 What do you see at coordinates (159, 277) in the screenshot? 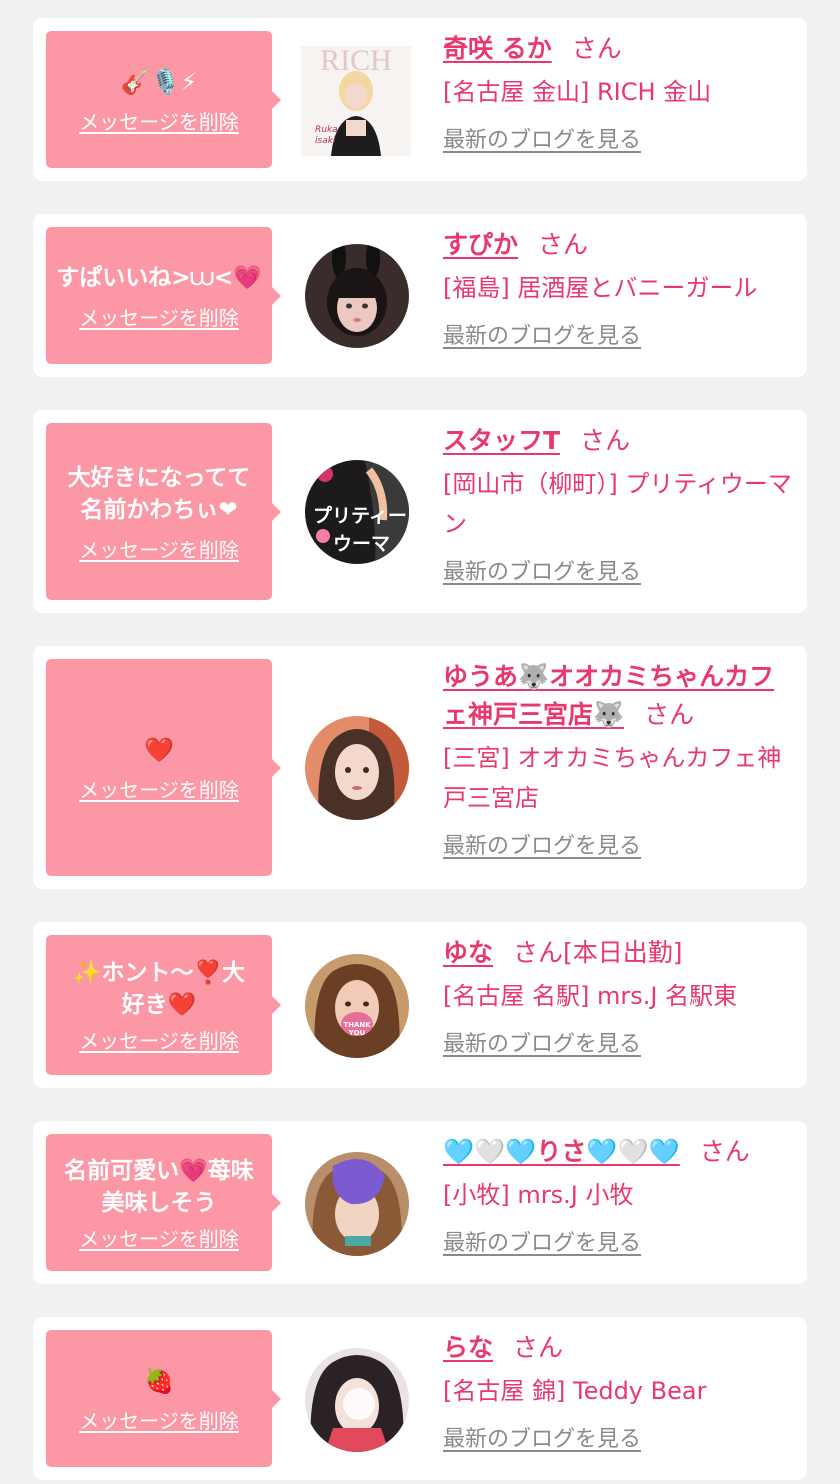
I see `message-text: すぱいいね>⩊<💗` at bounding box center [159, 277].